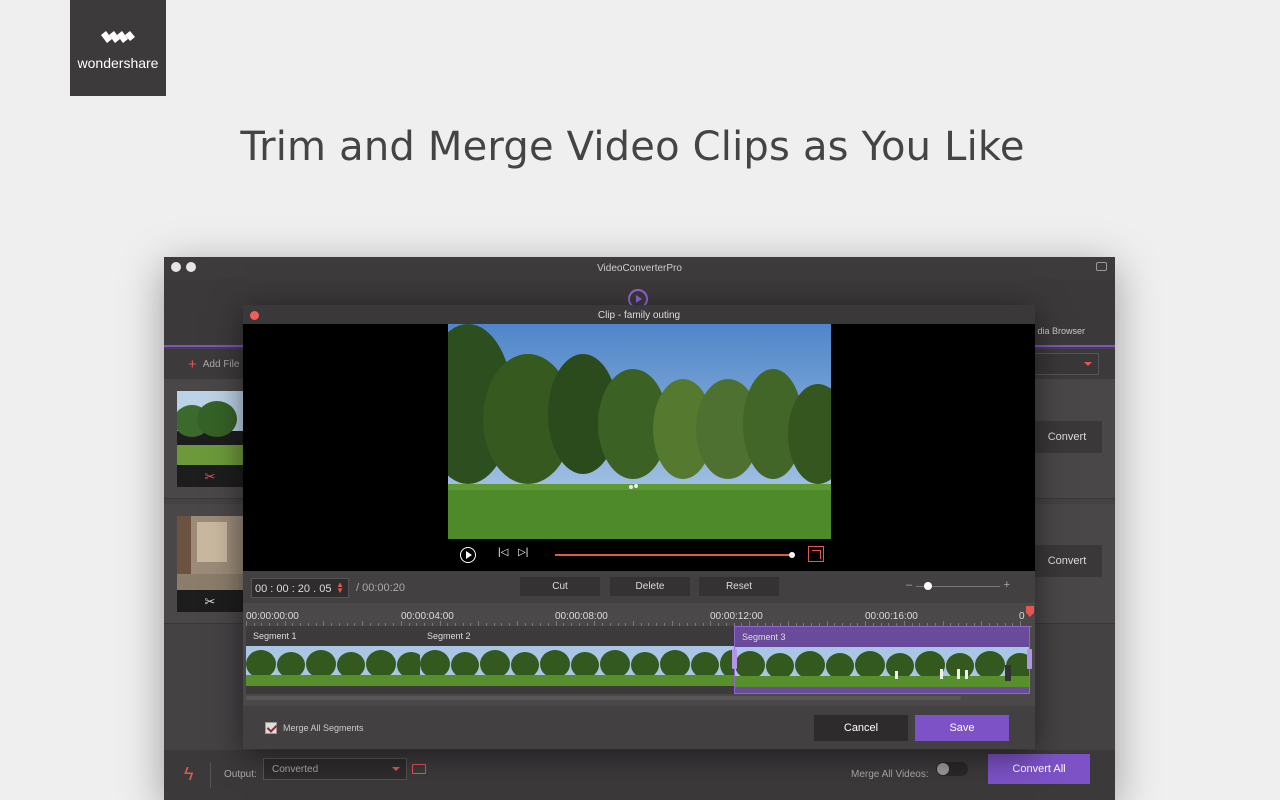 The image size is (1280, 800). I want to click on reset-button: Reset, so click(739, 586).